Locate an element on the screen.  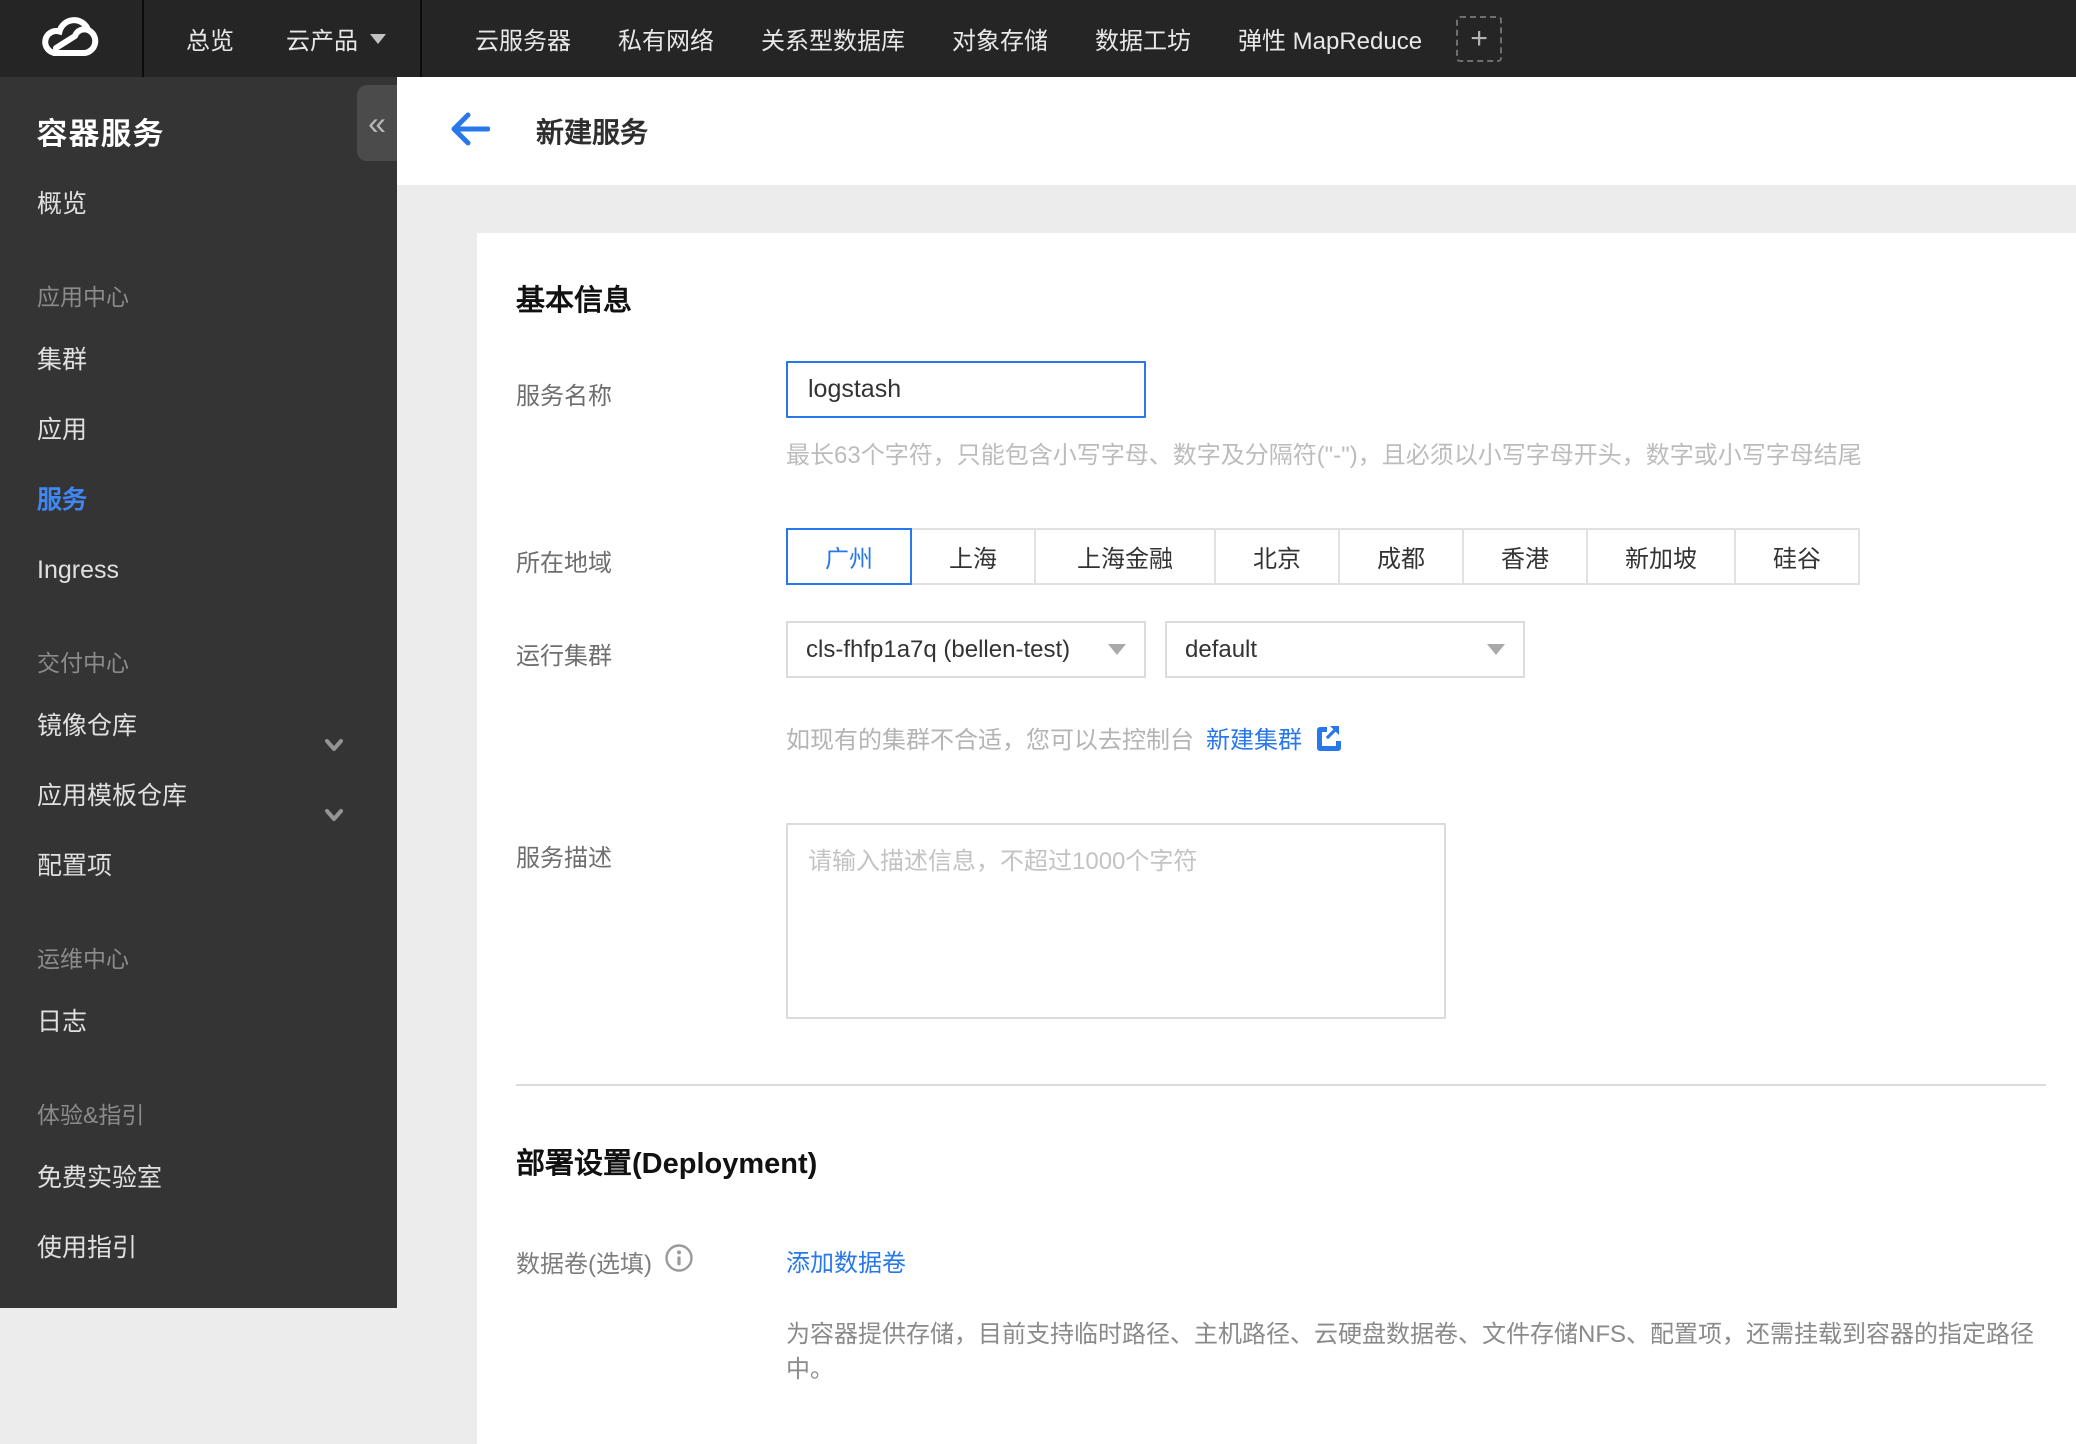
sidebar-item-services: 服务 is located at coordinates (198, 500).